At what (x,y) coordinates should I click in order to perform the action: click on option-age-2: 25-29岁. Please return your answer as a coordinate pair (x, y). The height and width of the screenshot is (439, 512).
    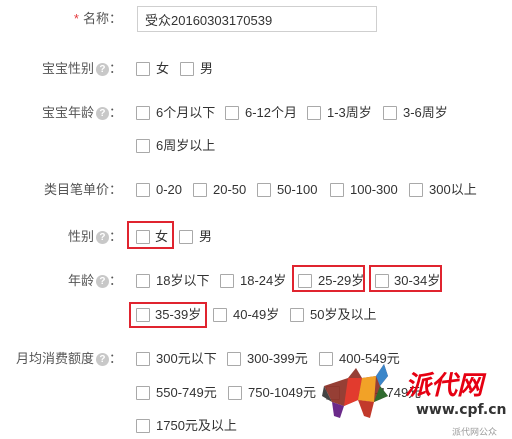
    Looking at the image, I should click on (341, 280).